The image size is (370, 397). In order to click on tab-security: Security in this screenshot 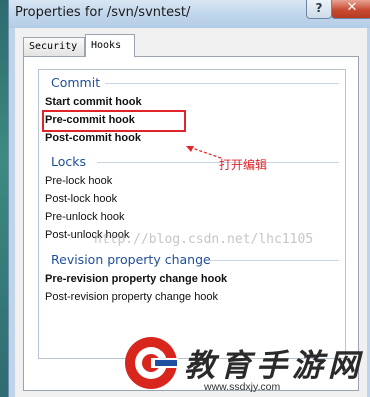, I will do `click(54, 46)`.